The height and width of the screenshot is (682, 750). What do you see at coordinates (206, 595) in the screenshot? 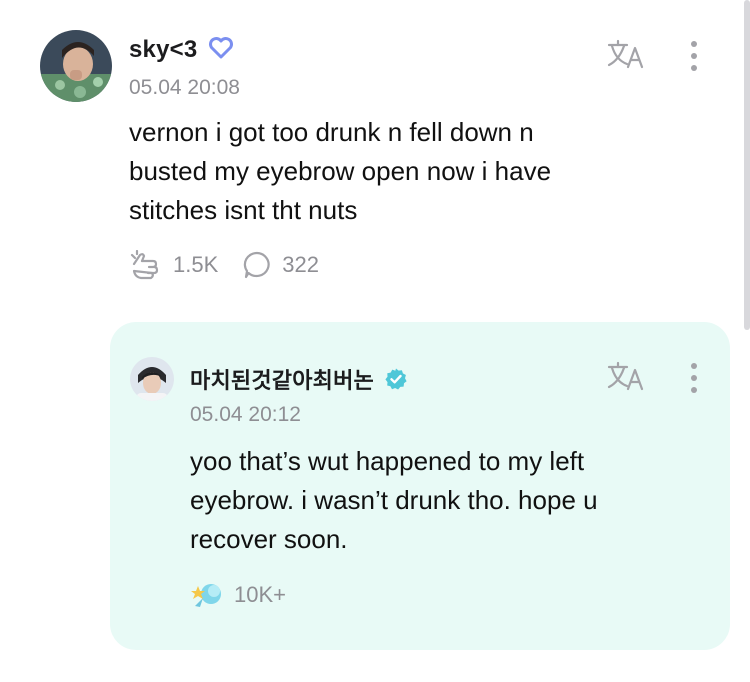
I see `artist-heart-icon` at bounding box center [206, 595].